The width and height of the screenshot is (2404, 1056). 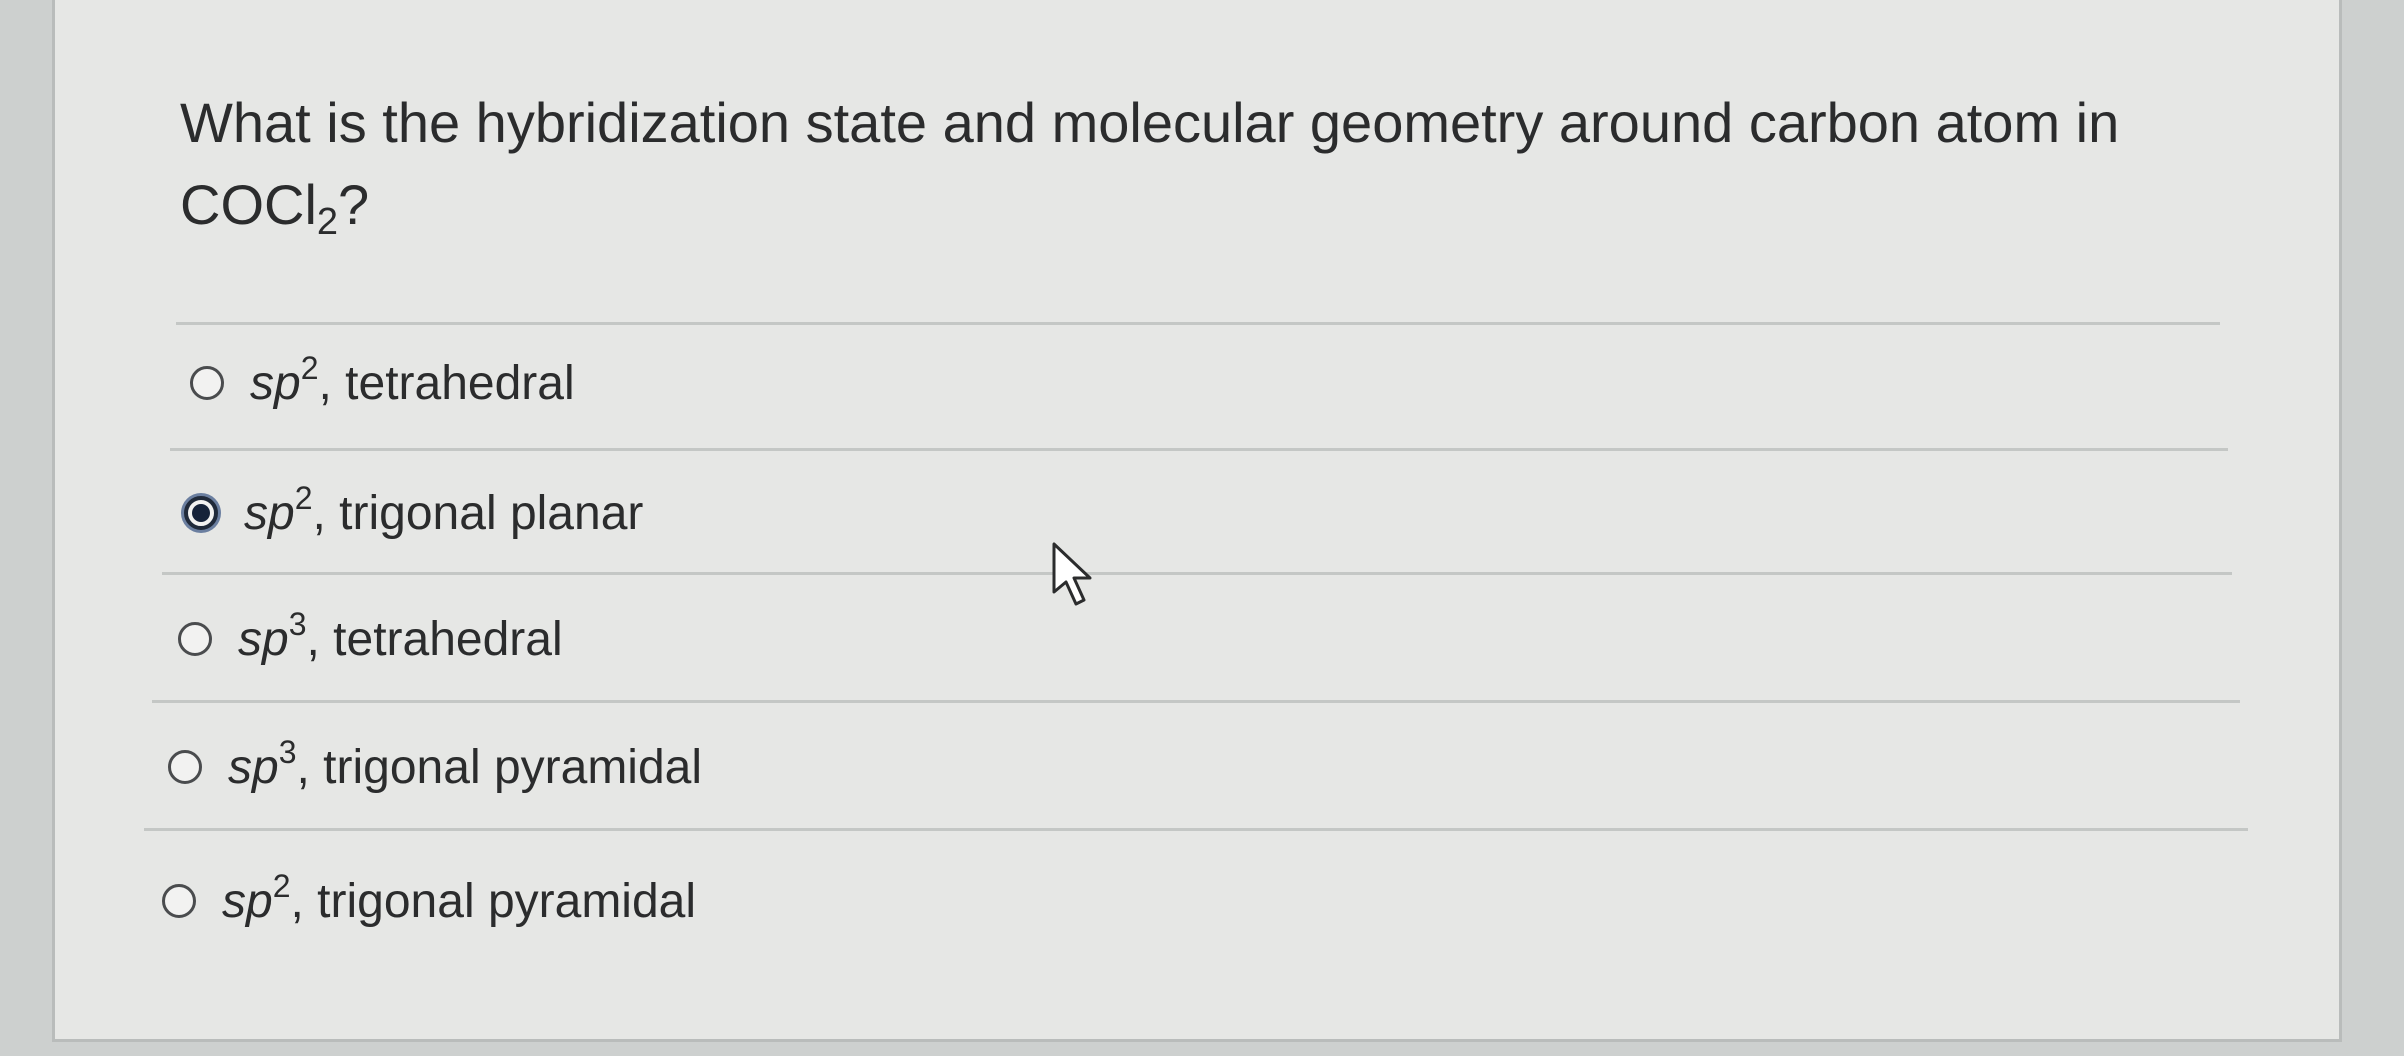 I want to click on question-formula: COCl2?, so click(x=275, y=208).